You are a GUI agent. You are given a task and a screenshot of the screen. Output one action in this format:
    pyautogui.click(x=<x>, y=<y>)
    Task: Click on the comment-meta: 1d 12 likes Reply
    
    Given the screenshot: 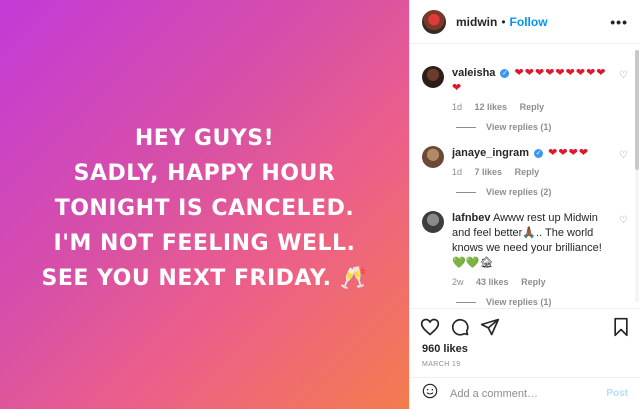 What is the action you would take?
    pyautogui.click(x=533, y=107)
    